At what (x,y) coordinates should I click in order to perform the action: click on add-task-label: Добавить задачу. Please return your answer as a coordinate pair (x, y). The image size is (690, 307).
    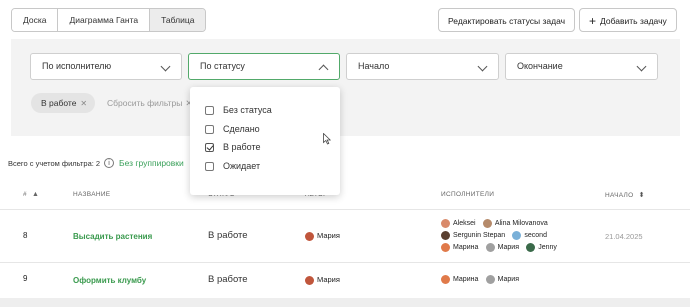
    Looking at the image, I should click on (633, 21).